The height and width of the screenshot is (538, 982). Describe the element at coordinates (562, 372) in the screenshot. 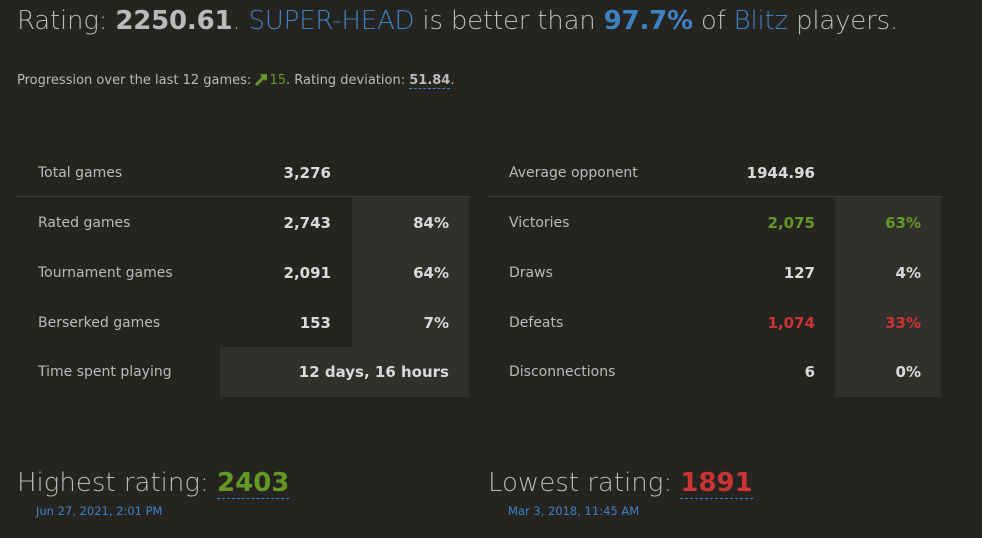

I see `row-label: Disconnections` at that location.